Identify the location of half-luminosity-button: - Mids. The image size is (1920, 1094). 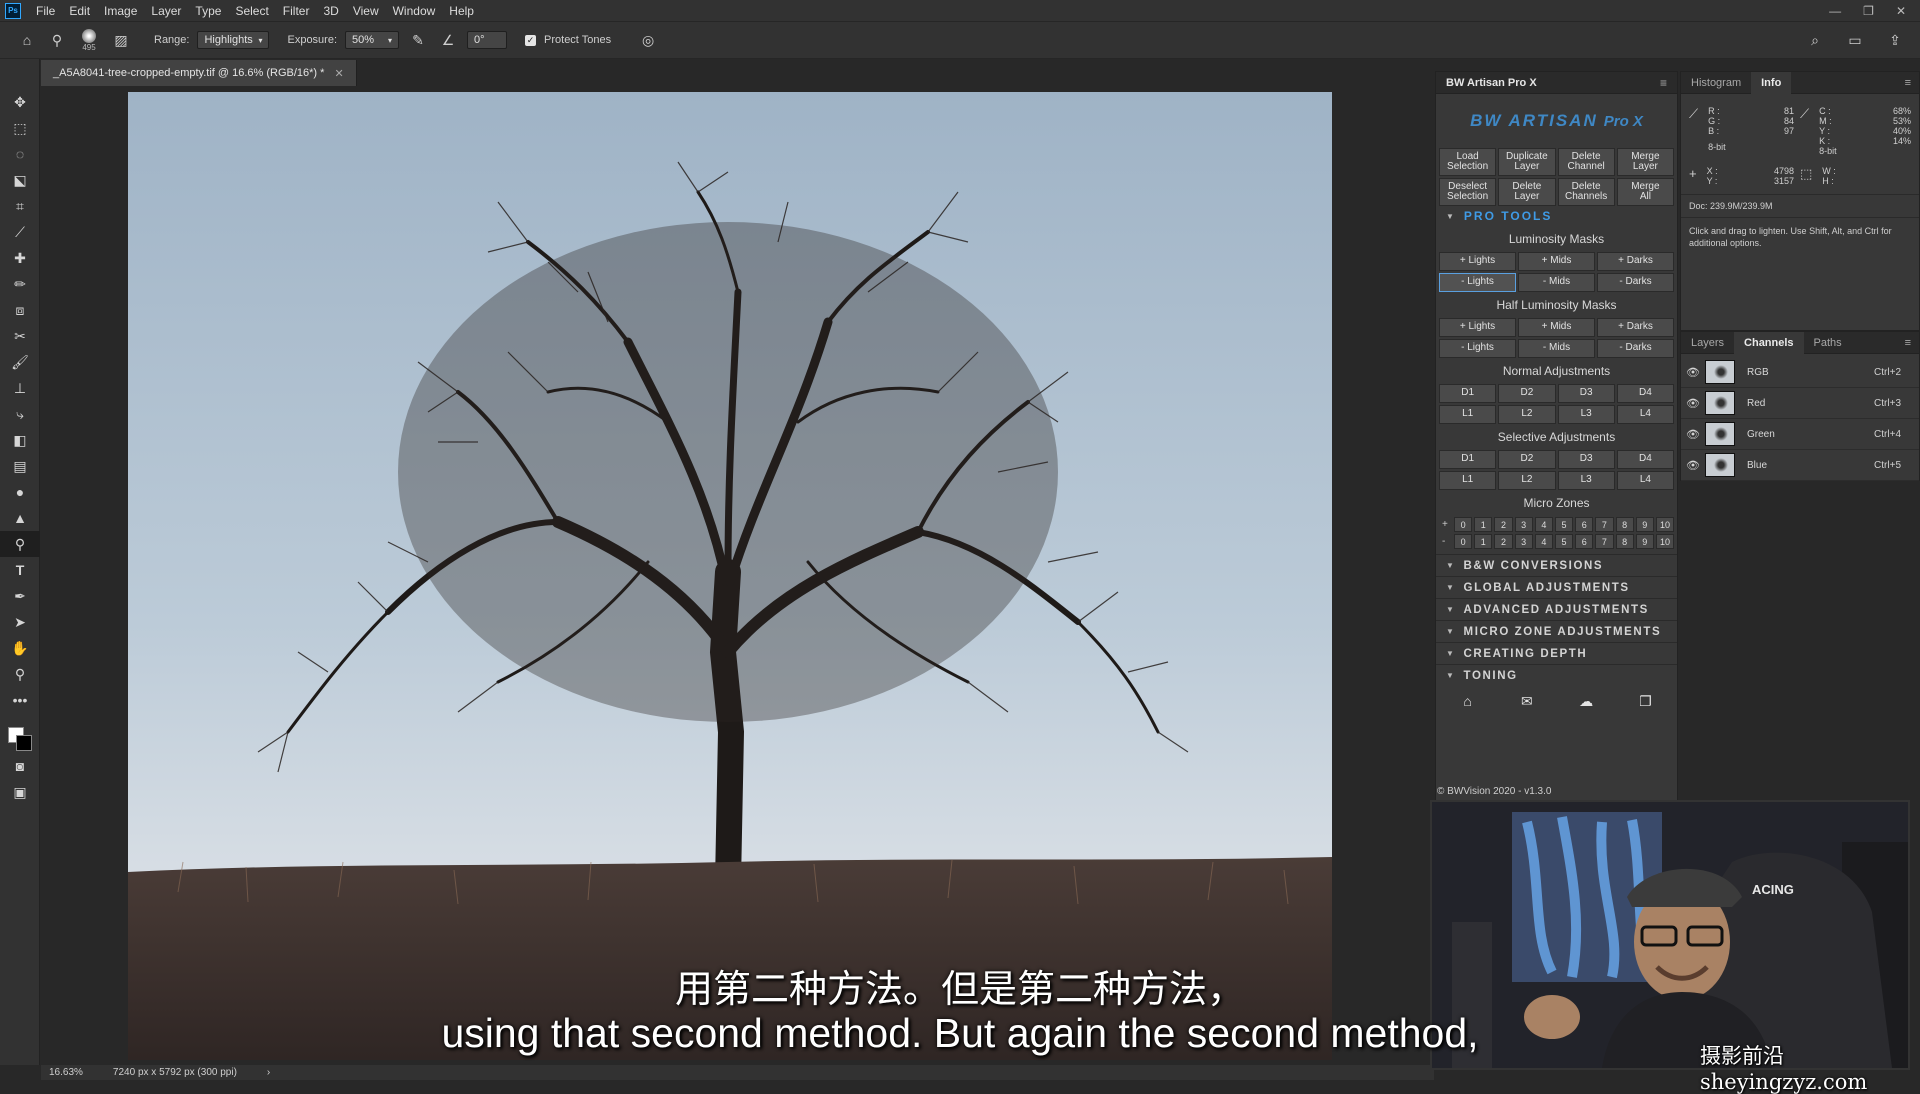
(1556, 348).